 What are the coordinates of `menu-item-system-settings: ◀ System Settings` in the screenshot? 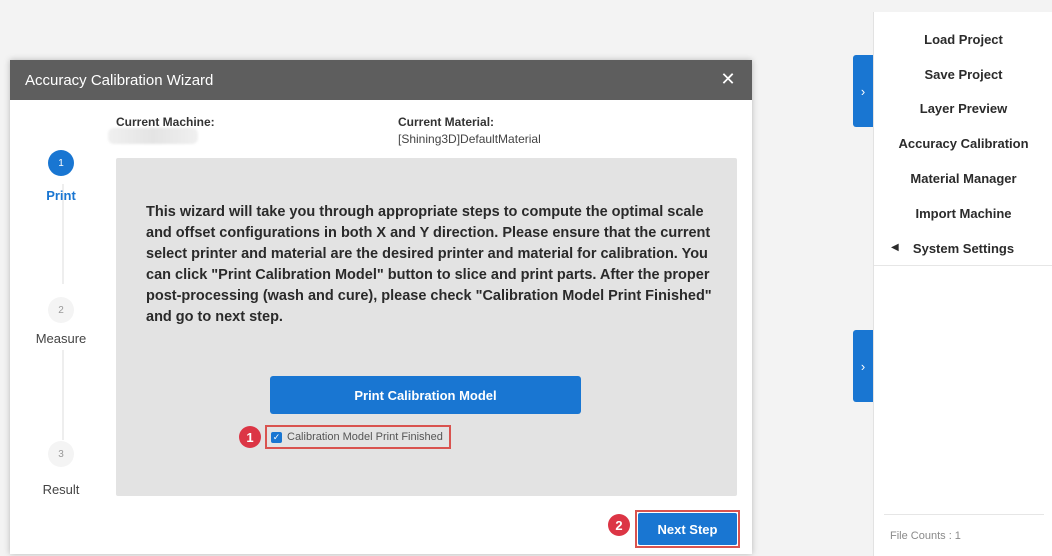 It's located at (963, 248).